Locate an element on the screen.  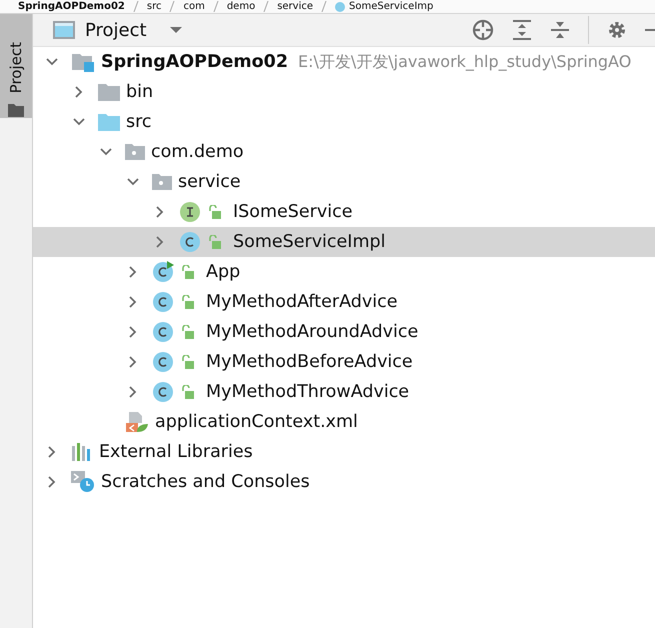
tree-row: MyMethodAroundAdvice is located at coordinates (344, 332).